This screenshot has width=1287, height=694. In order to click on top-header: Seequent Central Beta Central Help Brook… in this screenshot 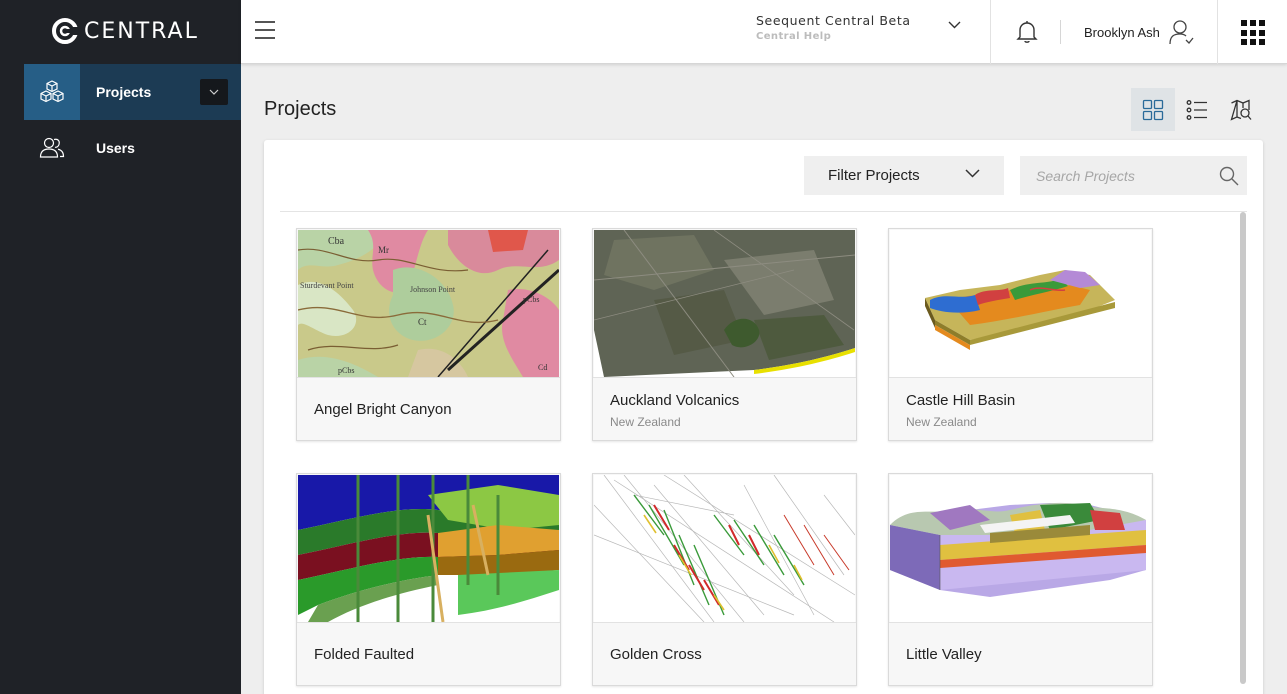, I will do `click(764, 32)`.